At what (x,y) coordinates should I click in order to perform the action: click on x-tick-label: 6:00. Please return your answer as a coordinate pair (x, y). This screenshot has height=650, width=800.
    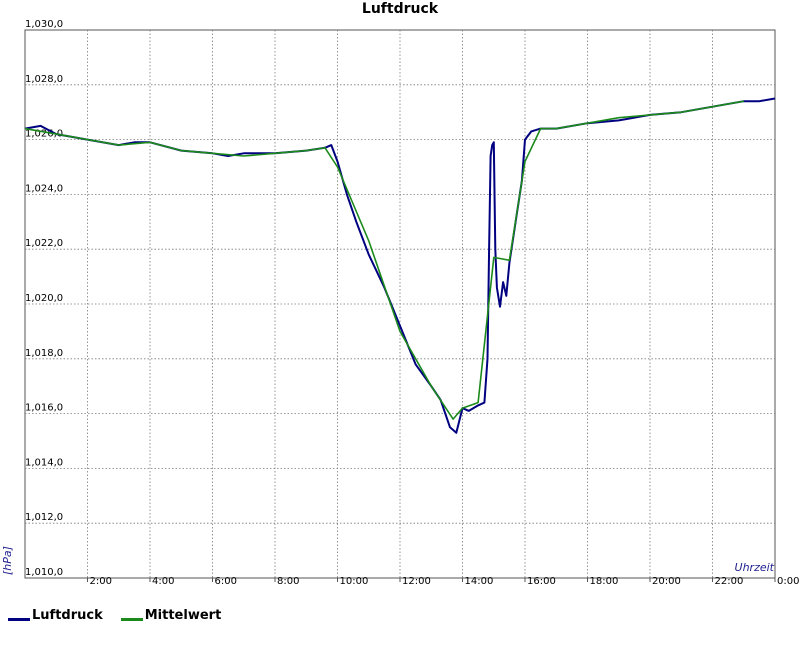
    Looking at the image, I should click on (226, 581).